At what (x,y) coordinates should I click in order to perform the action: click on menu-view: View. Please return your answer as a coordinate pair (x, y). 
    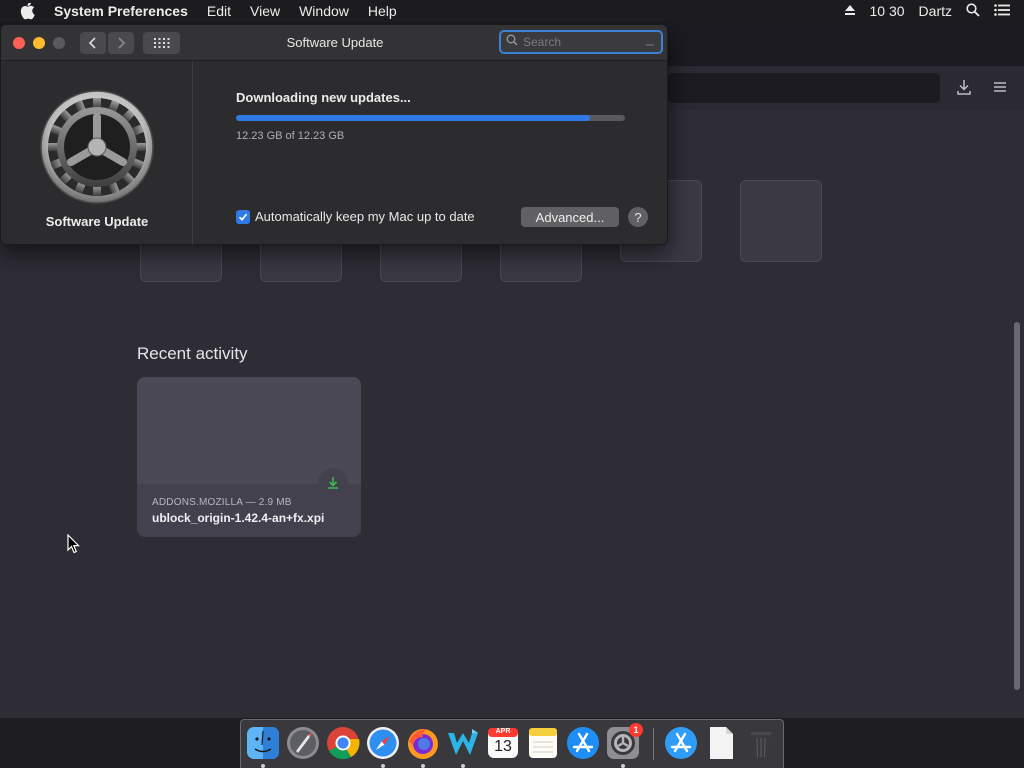
    Looking at the image, I should click on (265, 11).